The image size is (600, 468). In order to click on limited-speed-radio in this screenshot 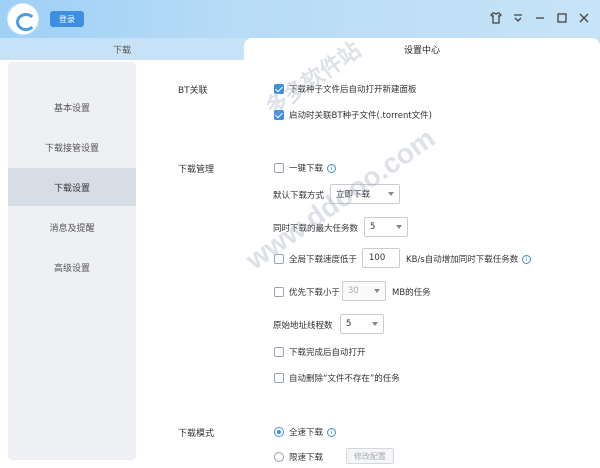, I will do `click(279, 457)`.